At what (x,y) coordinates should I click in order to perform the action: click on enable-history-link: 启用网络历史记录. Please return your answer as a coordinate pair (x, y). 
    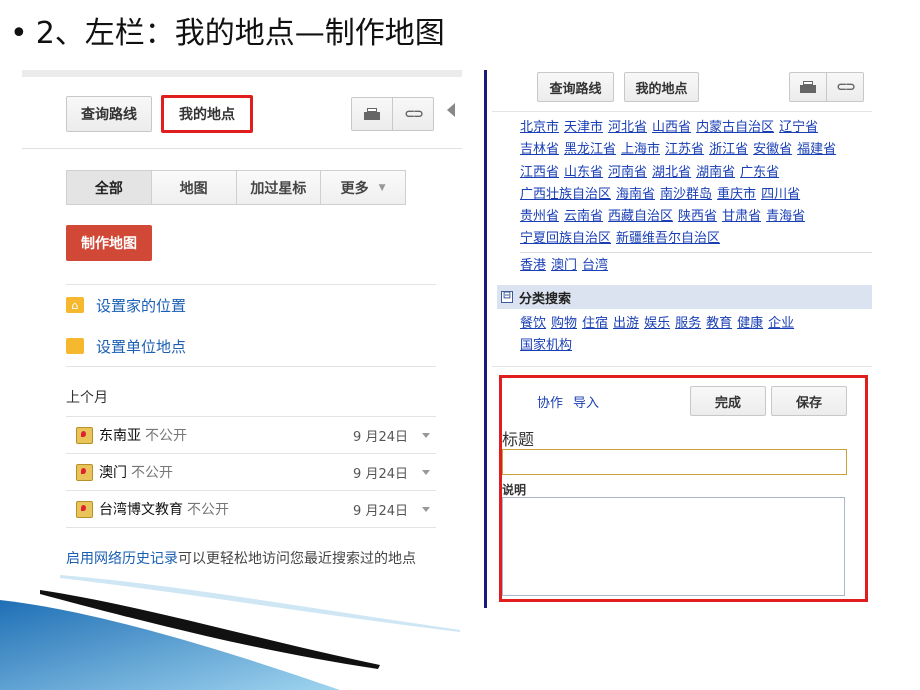
    Looking at the image, I should click on (122, 559).